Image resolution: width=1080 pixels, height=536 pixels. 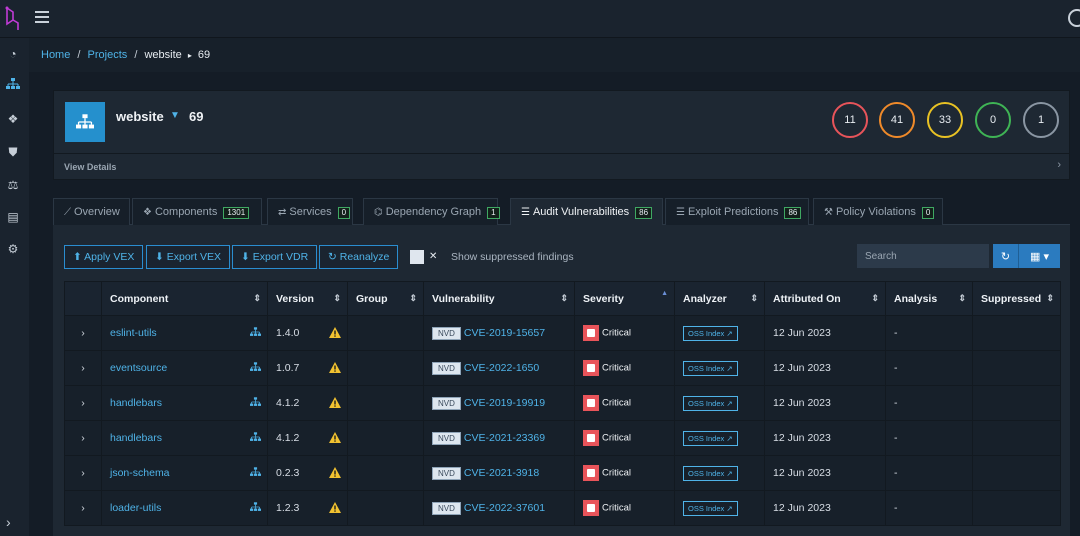 What do you see at coordinates (184, 298) in the screenshot?
I see `column-header-component: Component ⇕` at bounding box center [184, 298].